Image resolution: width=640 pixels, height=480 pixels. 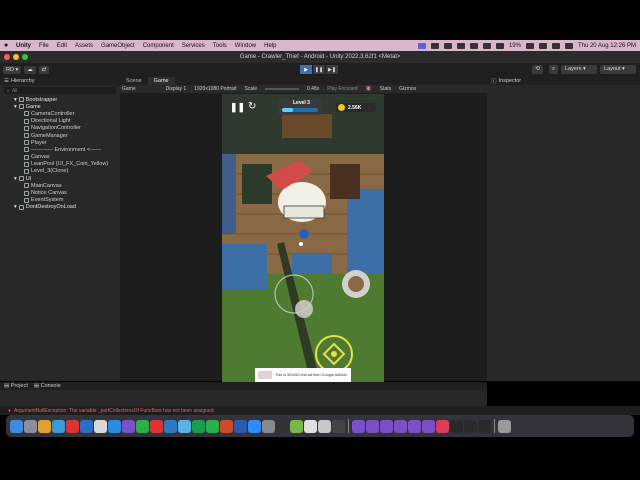 I want to click on play-button: ▶, so click(x=306, y=69).